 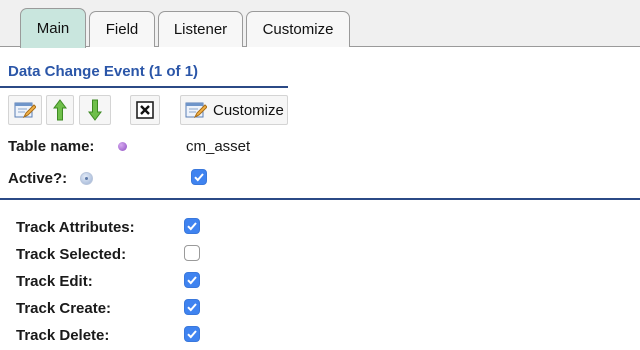 I want to click on track-edit-label: Track Edit:, so click(x=54, y=281).